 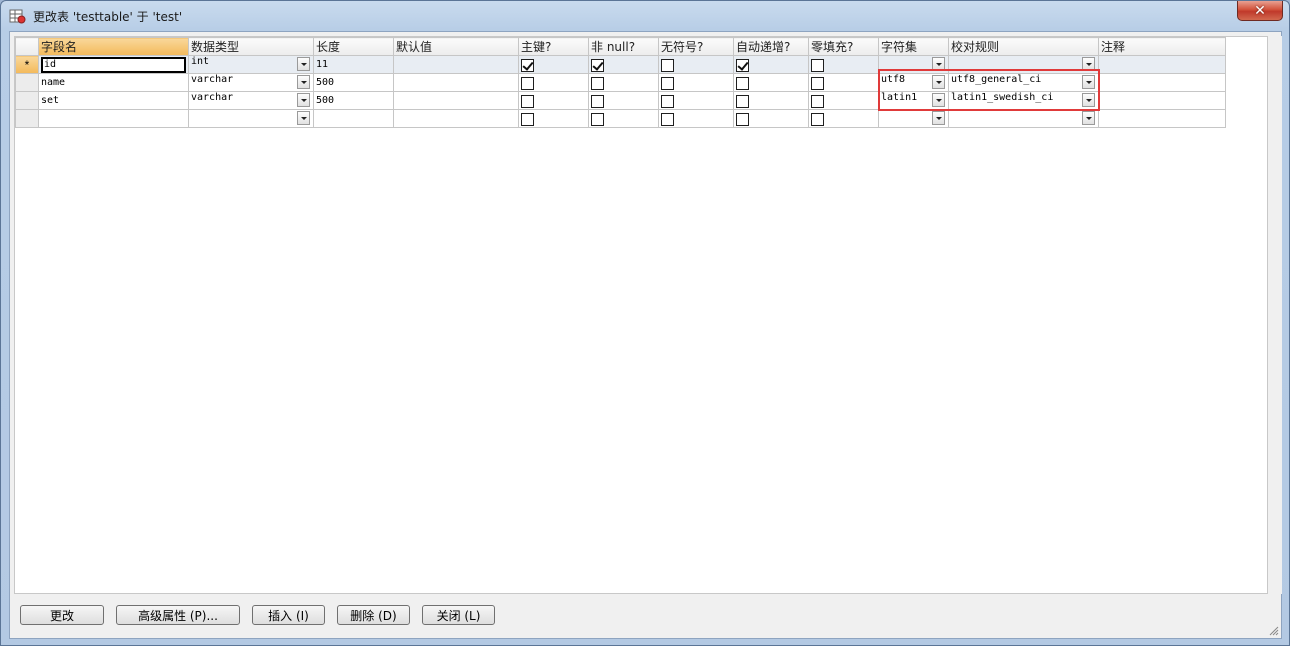 I want to click on cell-collation: latin1_swedish_ci, so click(x=1023, y=100).